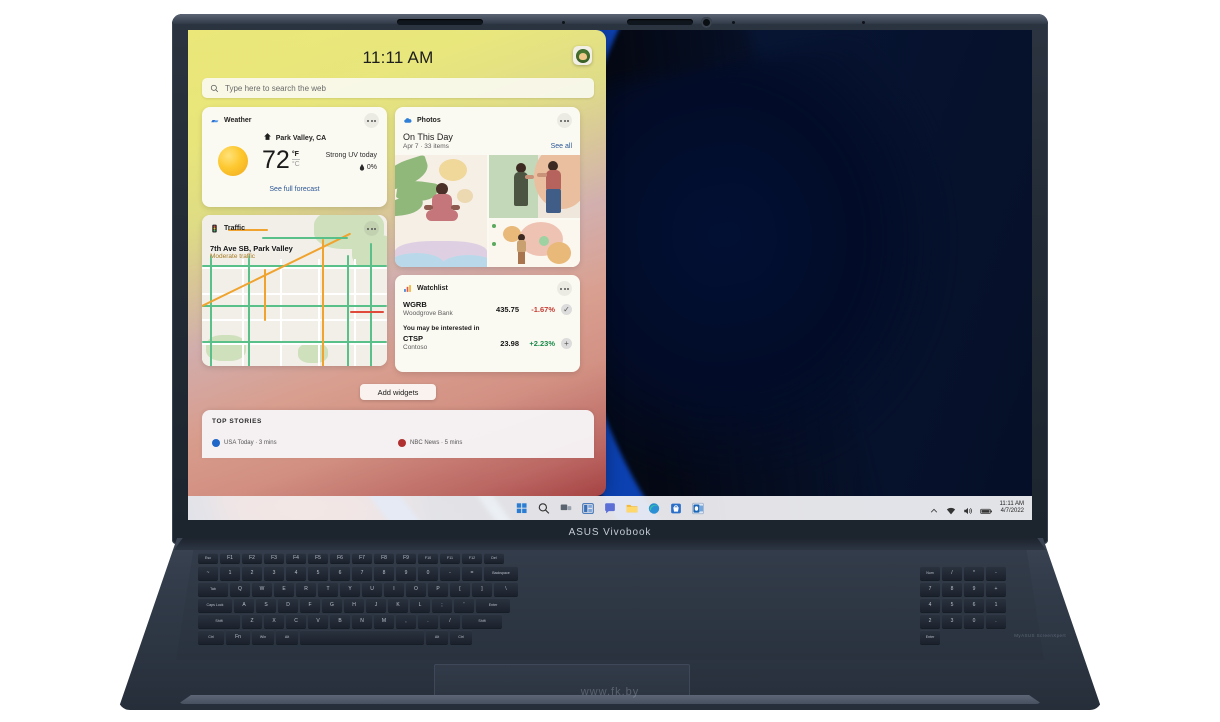 This screenshot has width=1220, height=722. I want to click on key--: ., so click(996, 621).